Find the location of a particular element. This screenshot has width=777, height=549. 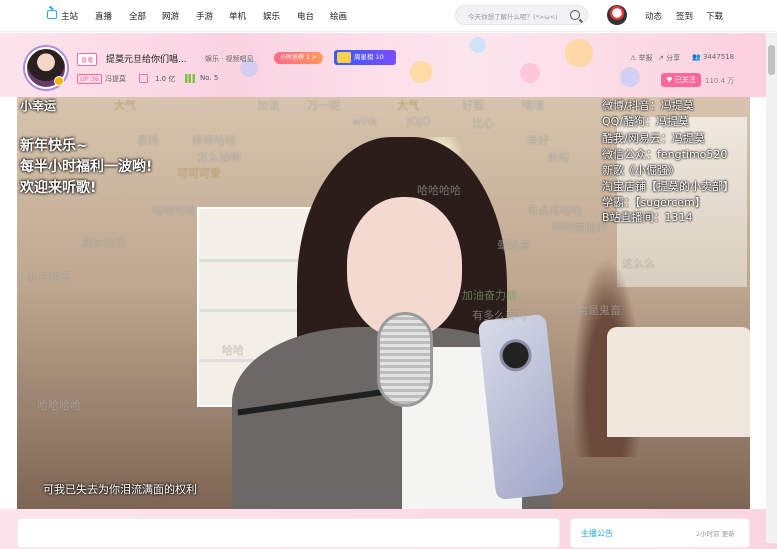

danmaku-item: 好看 is located at coordinates (473, 105).